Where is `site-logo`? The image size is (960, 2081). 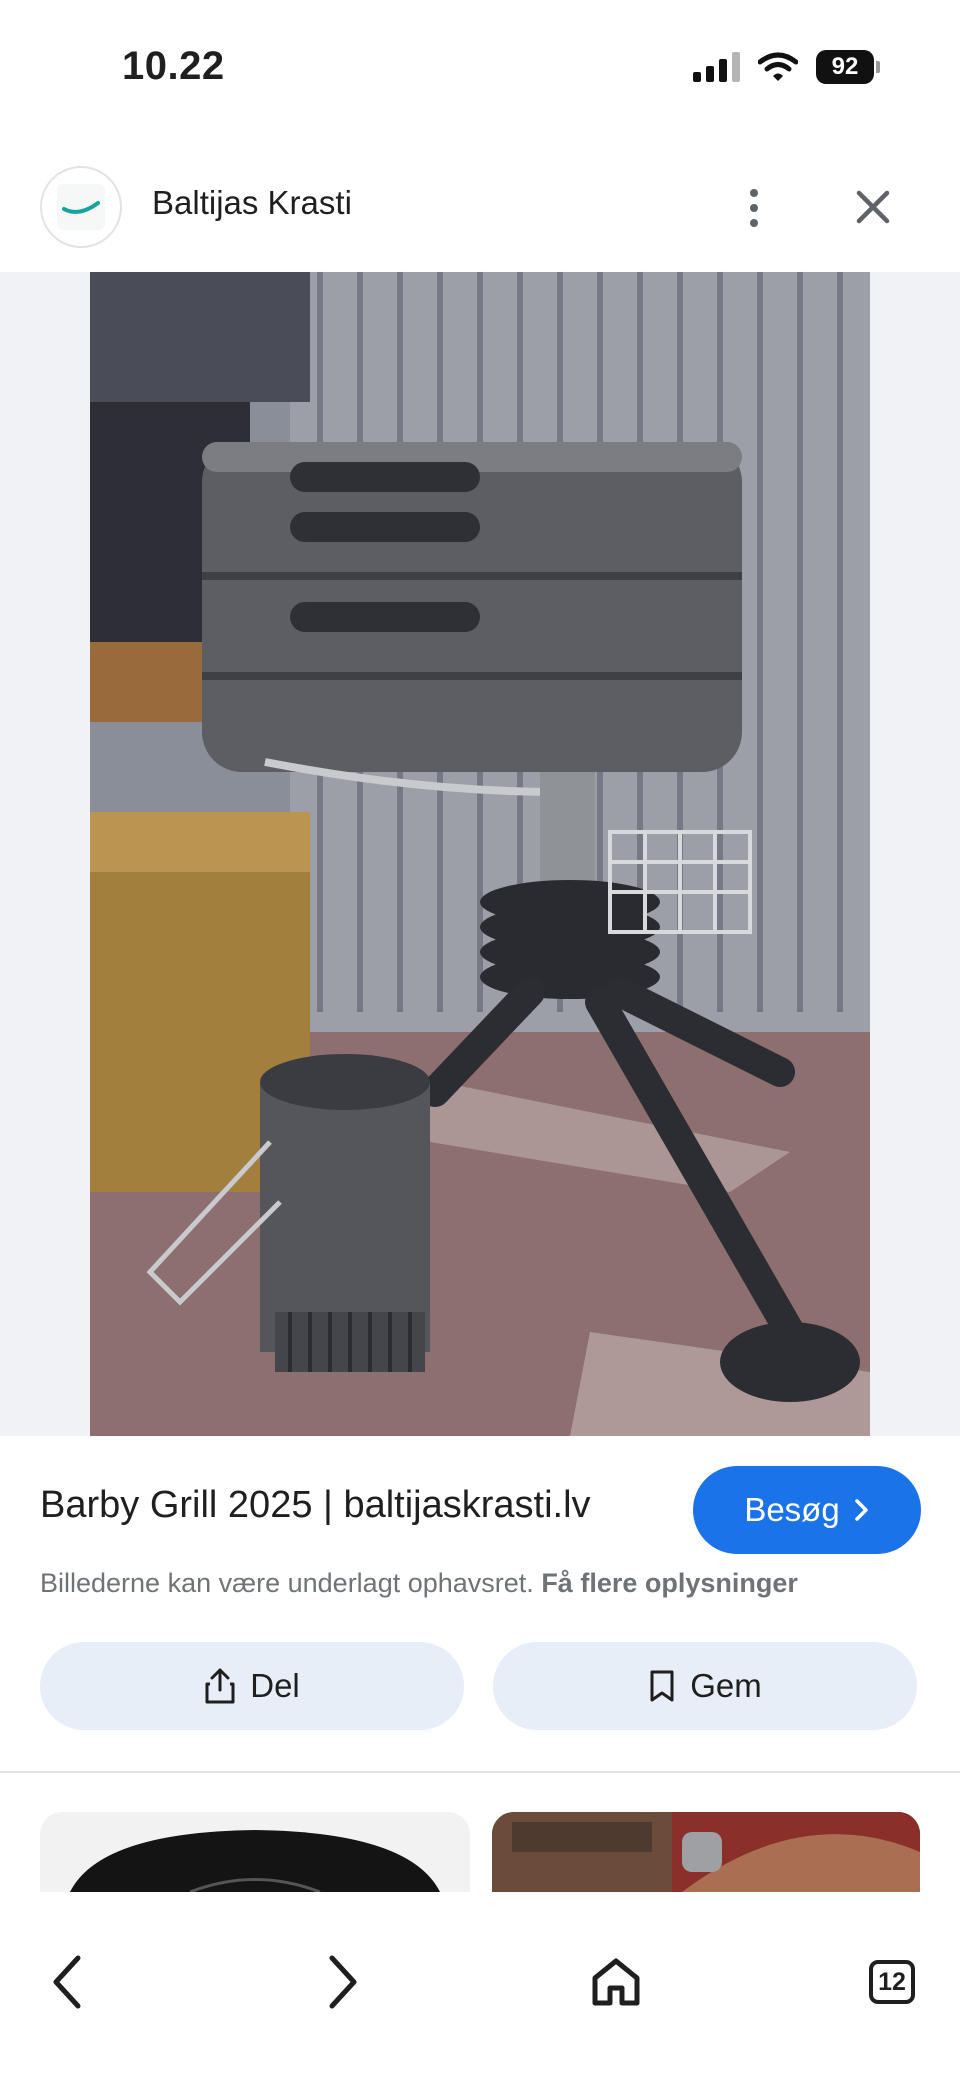
site-logo is located at coordinates (81, 207).